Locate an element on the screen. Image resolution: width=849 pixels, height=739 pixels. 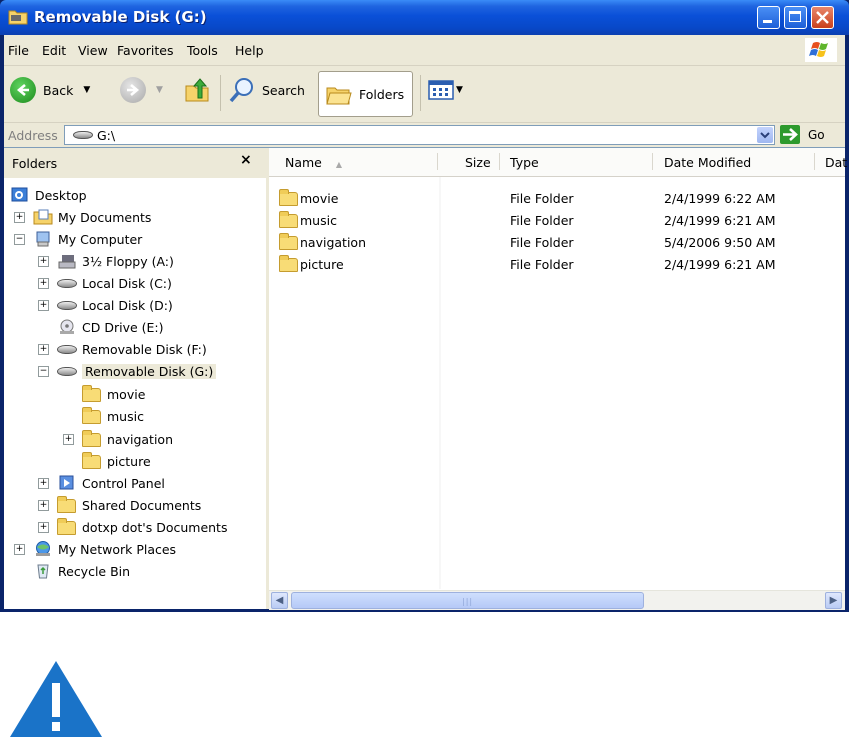
tree-label: music is located at coordinates (125, 416).